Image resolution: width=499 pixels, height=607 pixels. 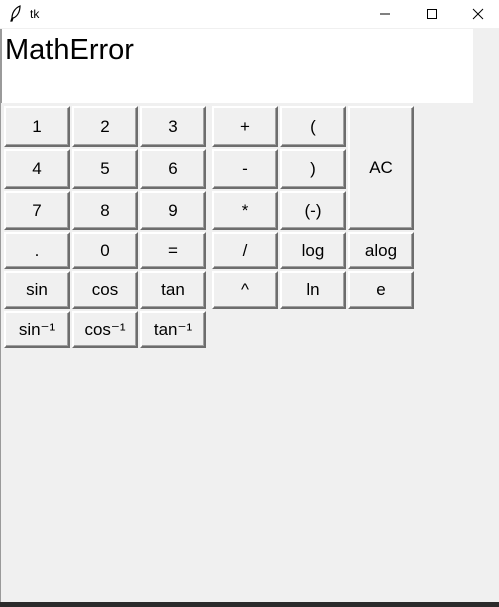 I want to click on window-bottom-edge, so click(x=249, y=604).